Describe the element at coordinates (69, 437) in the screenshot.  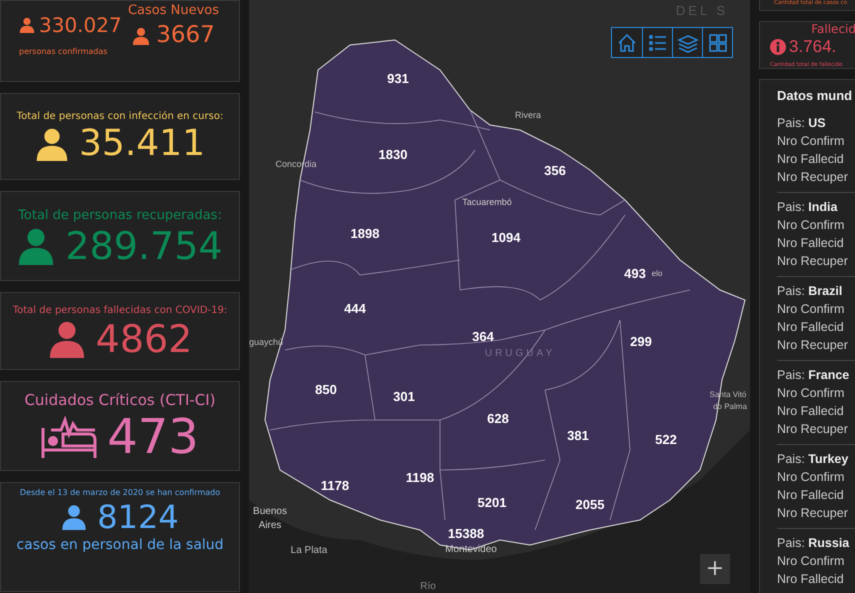
I see `bed-heartbeat-icon` at that location.